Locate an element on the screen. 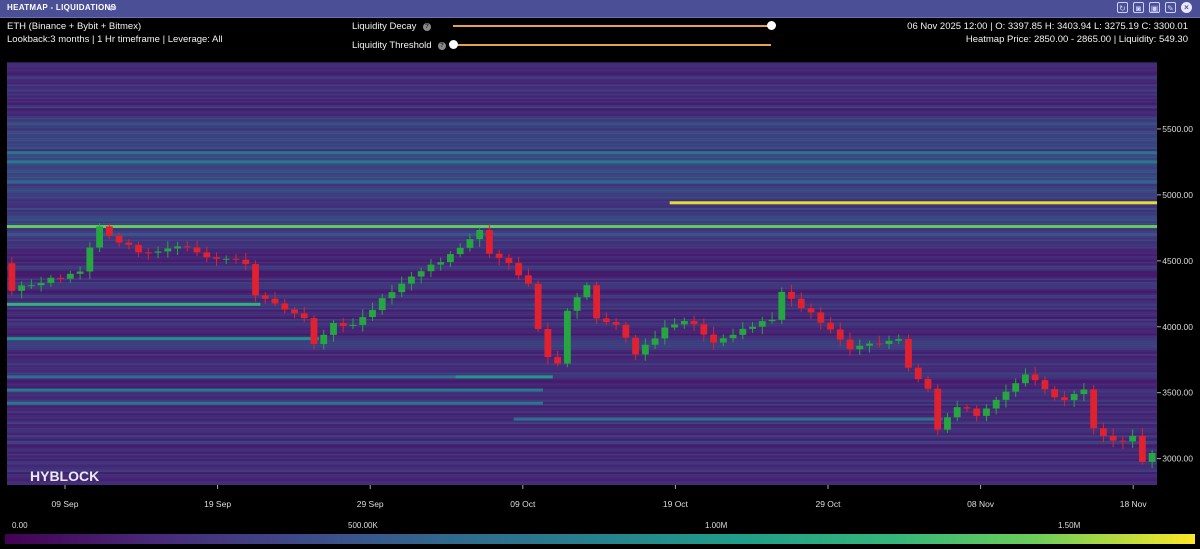 This screenshot has height=549, width=1200. y-tick-label: 4500.00 is located at coordinates (1177, 261).